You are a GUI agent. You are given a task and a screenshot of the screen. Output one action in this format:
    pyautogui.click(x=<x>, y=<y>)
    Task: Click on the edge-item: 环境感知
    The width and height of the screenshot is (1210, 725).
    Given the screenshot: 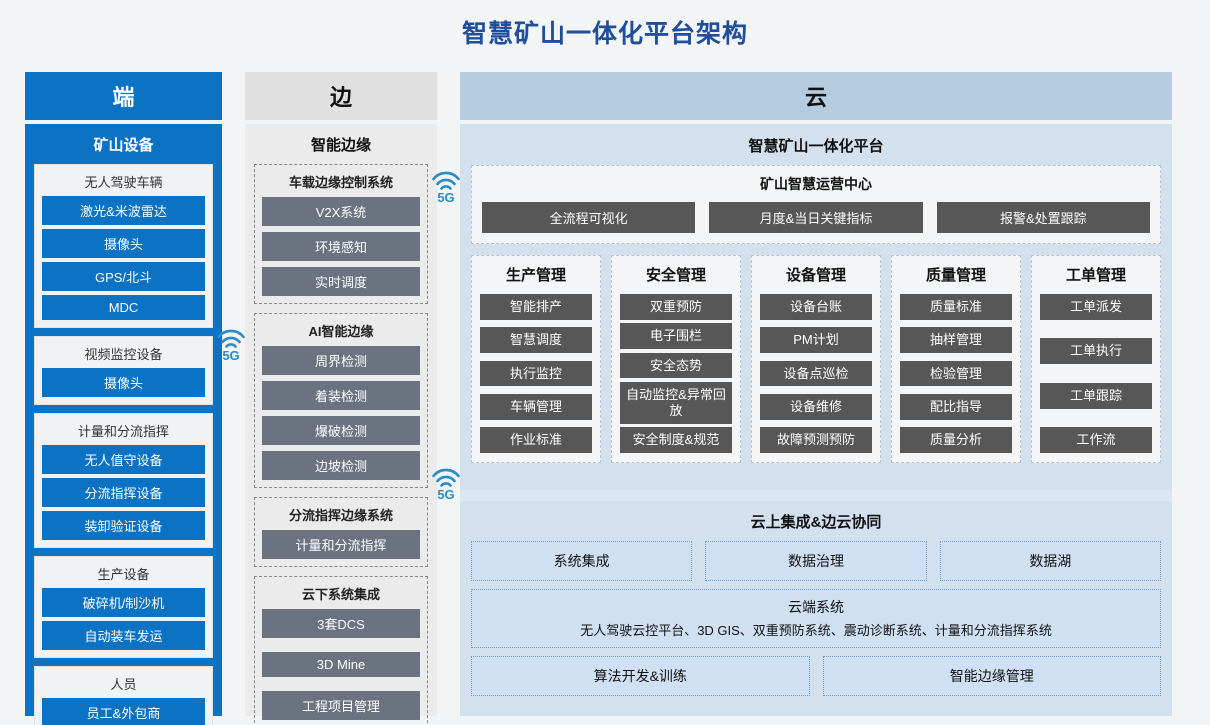 What is the action you would take?
    pyautogui.click(x=341, y=246)
    